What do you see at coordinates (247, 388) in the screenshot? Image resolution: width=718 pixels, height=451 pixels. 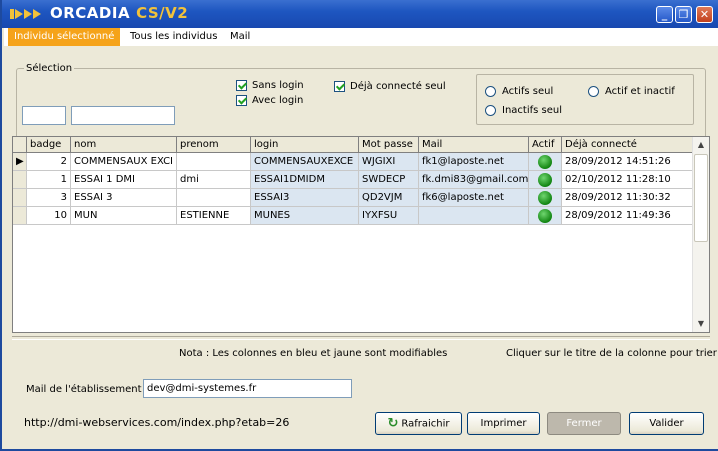 I see `etablissement-mail-input: dev@dmi-systemes.fr` at bounding box center [247, 388].